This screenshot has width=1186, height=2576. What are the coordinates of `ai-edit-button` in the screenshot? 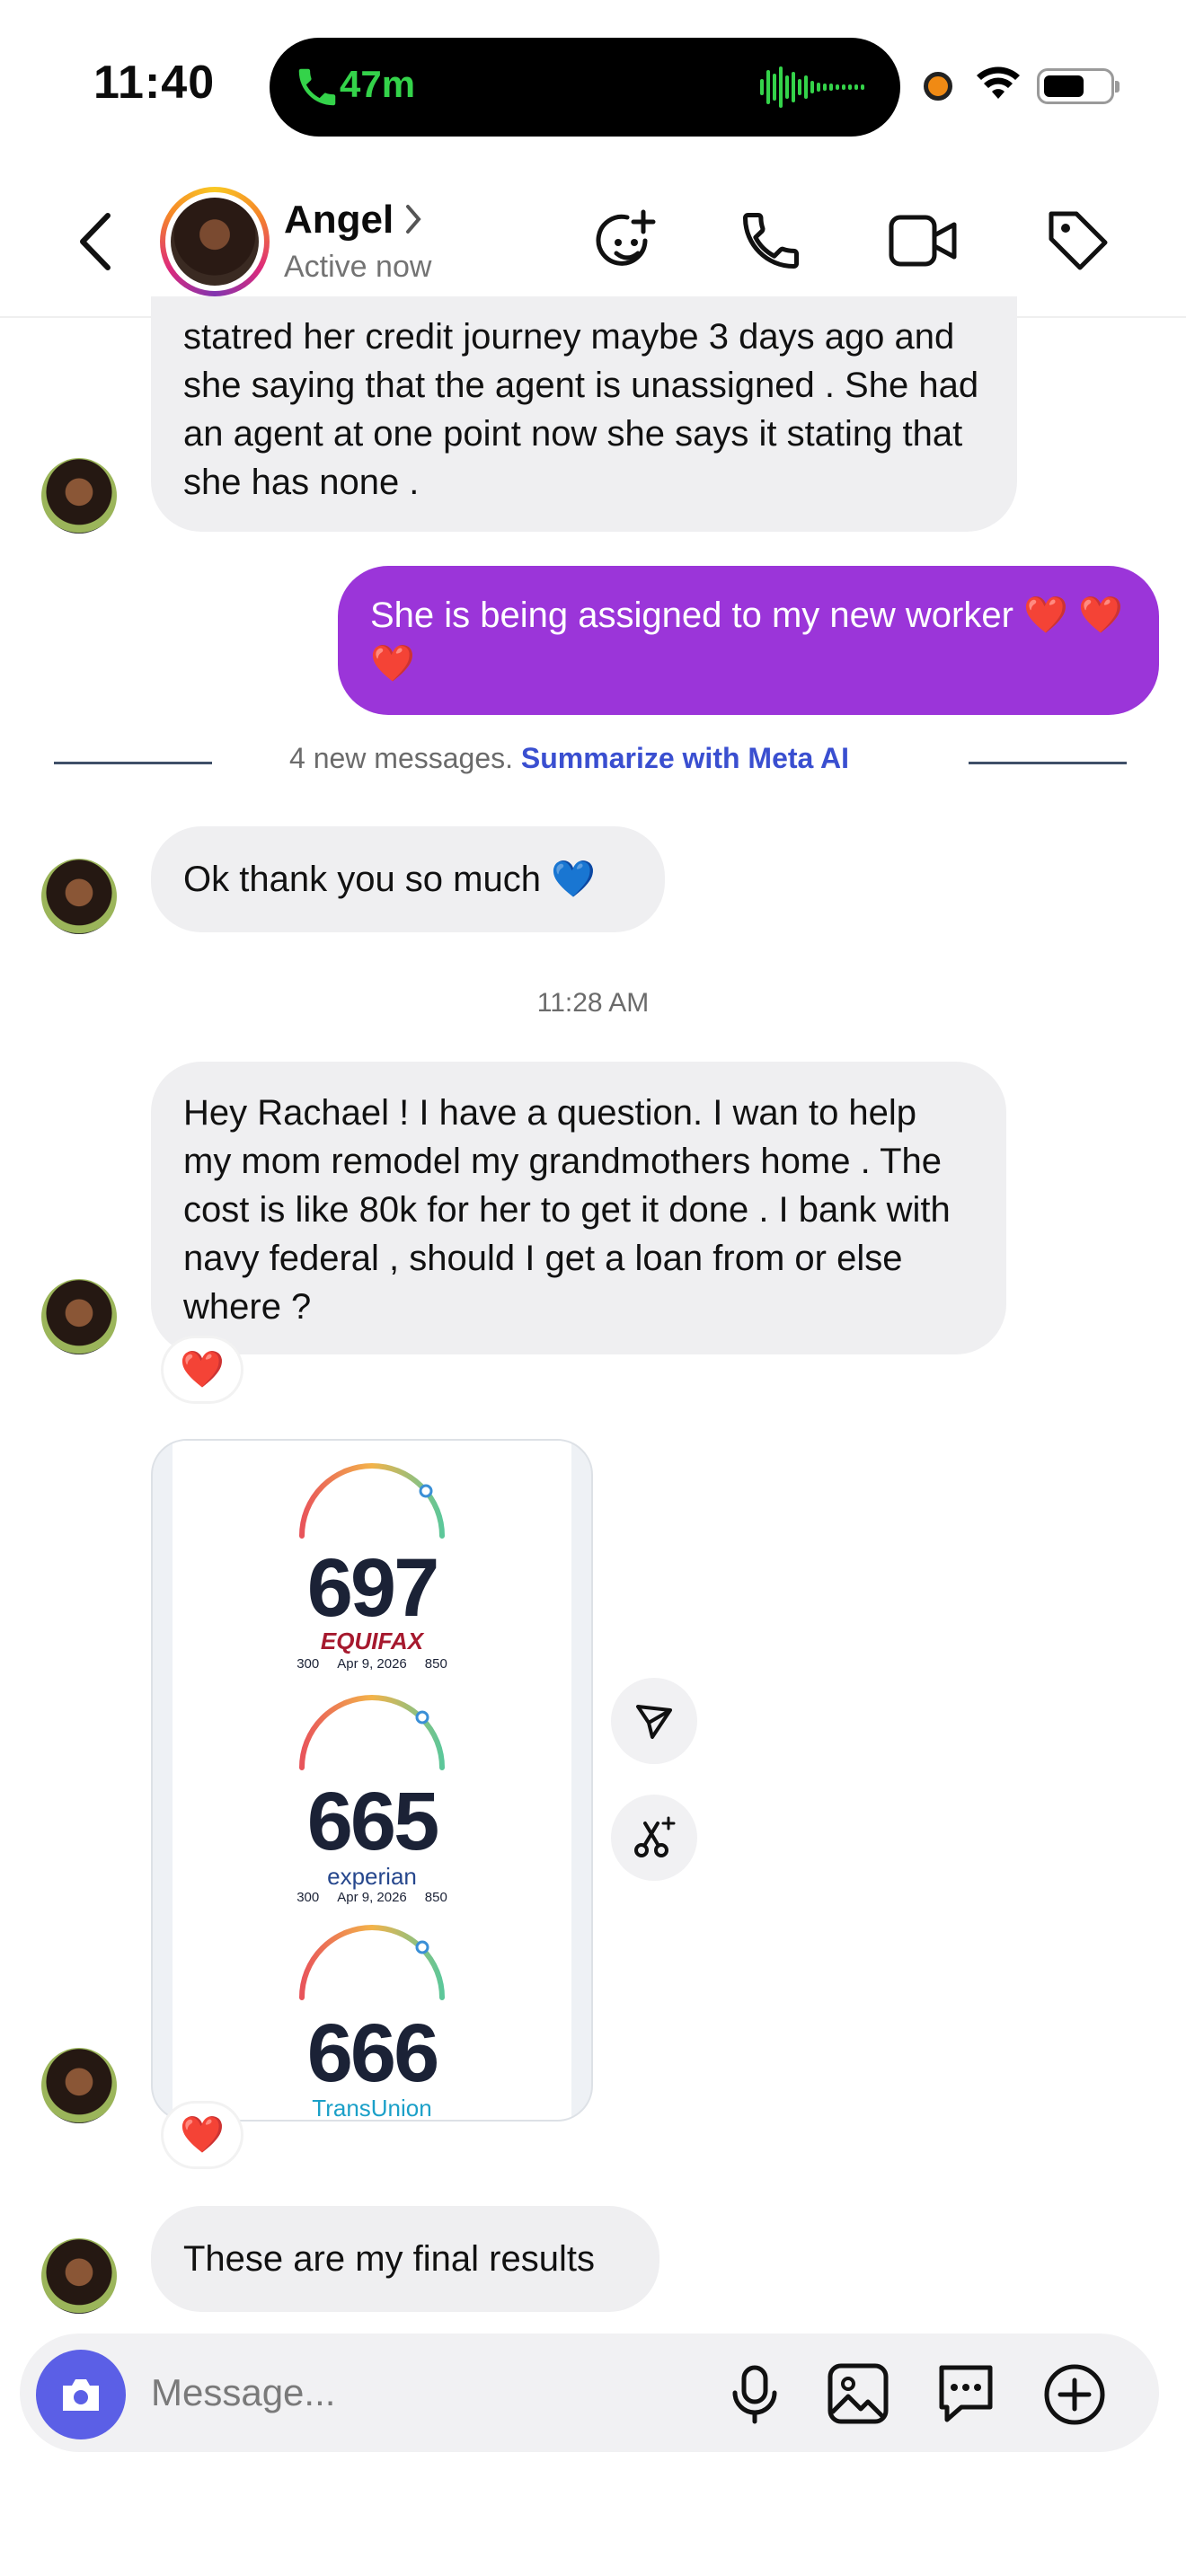 It's located at (654, 1838).